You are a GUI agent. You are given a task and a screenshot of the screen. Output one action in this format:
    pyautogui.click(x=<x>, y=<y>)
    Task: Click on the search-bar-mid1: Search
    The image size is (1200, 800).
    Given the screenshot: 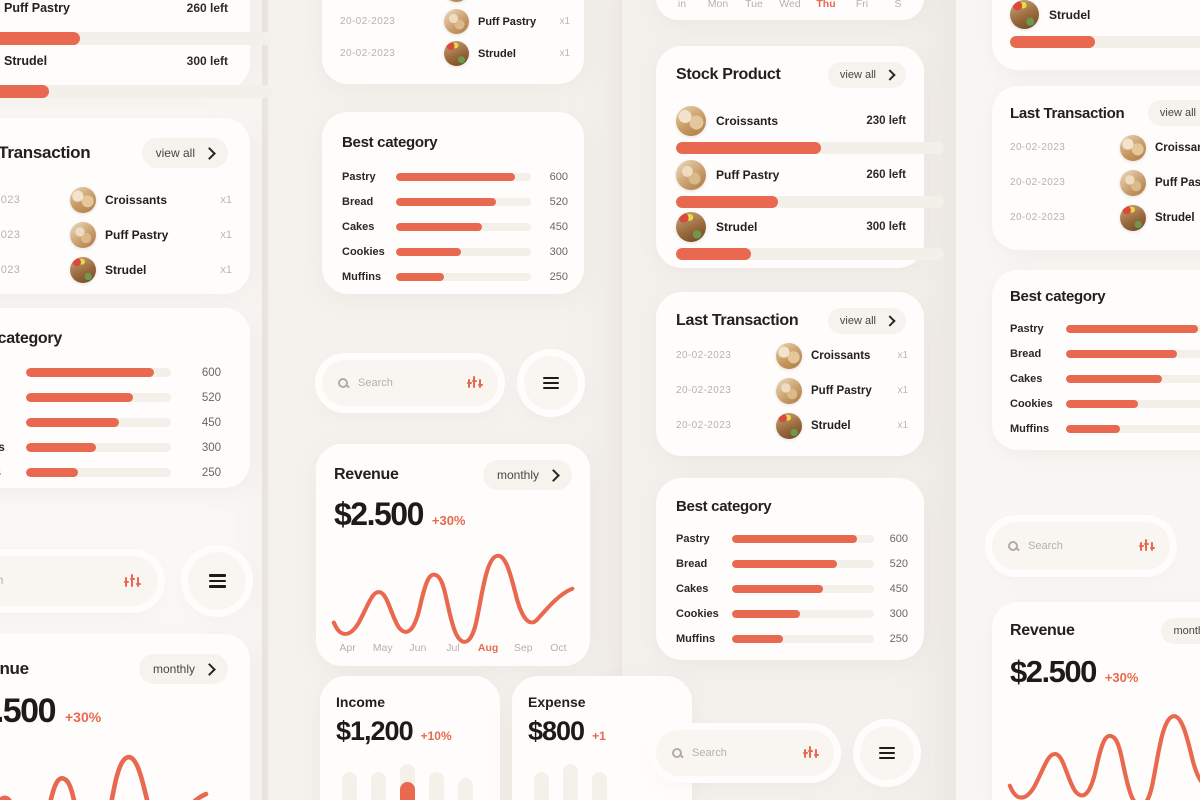 What is the action you would take?
    pyautogui.click(x=410, y=383)
    